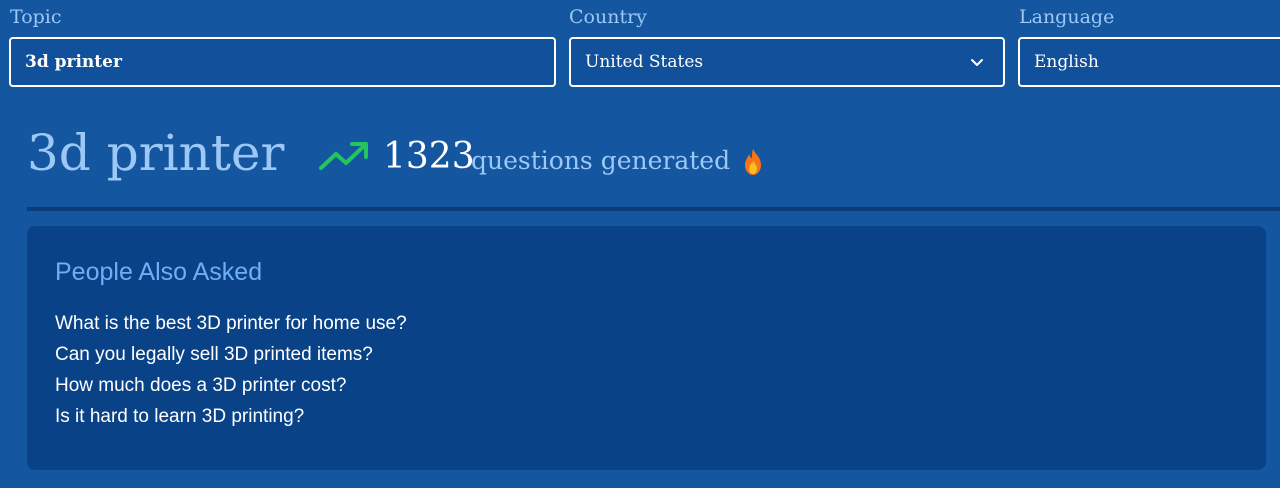 The image size is (1280, 488). What do you see at coordinates (653, 209) in the screenshot?
I see `divider` at bounding box center [653, 209].